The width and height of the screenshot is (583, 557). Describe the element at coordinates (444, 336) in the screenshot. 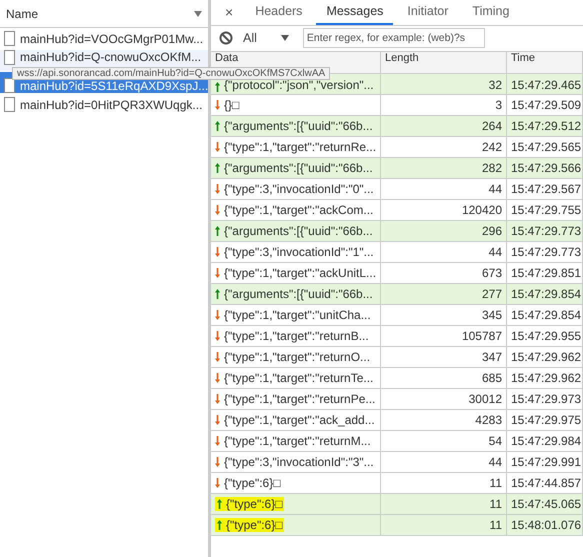

I see `table-cell: 105787` at that location.